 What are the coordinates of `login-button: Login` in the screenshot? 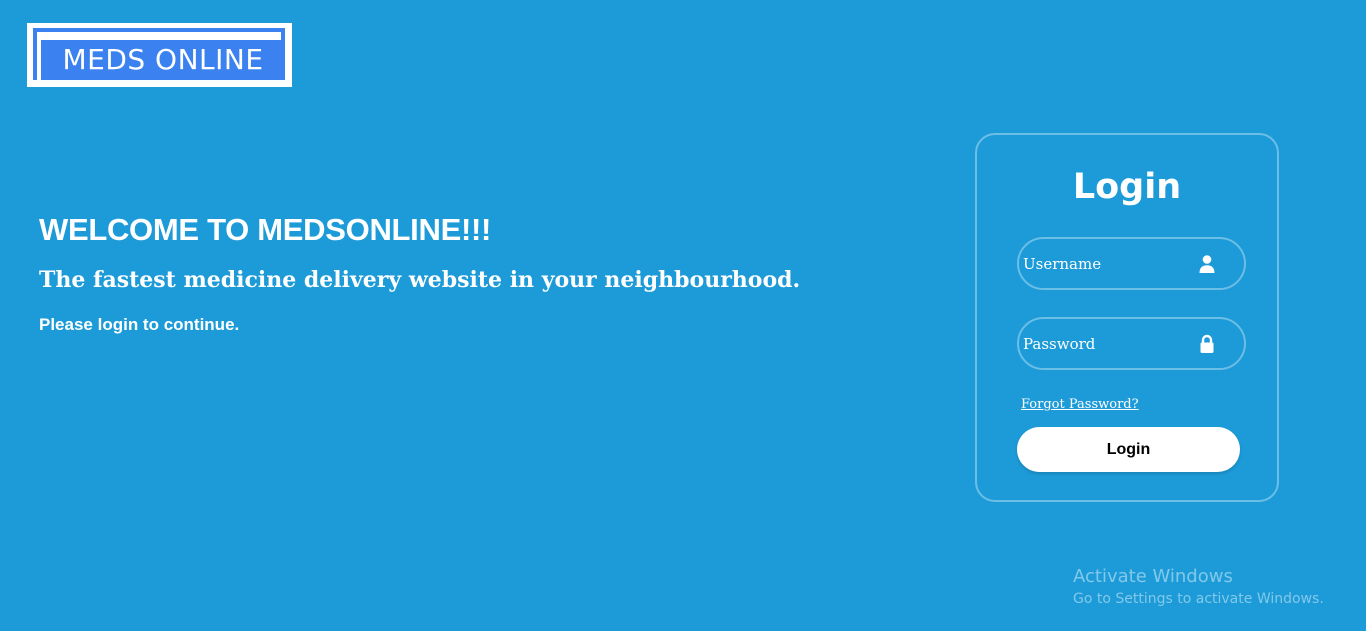 It's located at (1128, 449).